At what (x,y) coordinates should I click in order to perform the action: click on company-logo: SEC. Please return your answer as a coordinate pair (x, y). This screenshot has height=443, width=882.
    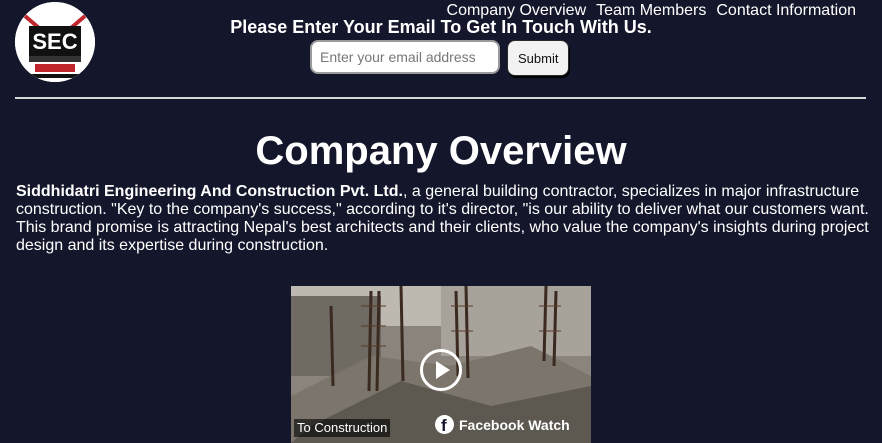
    Looking at the image, I should click on (55, 42).